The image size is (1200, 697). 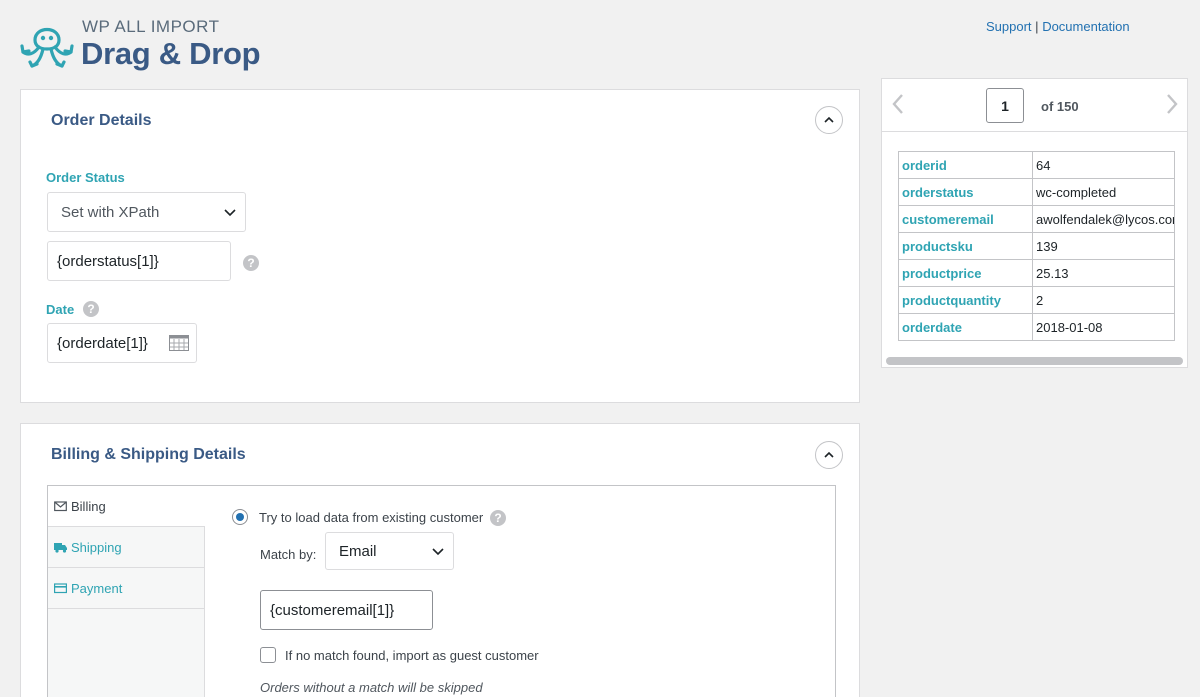 I want to click on table-row: customeremail awolfendalek@lycos.com, so click(x=1036, y=219).